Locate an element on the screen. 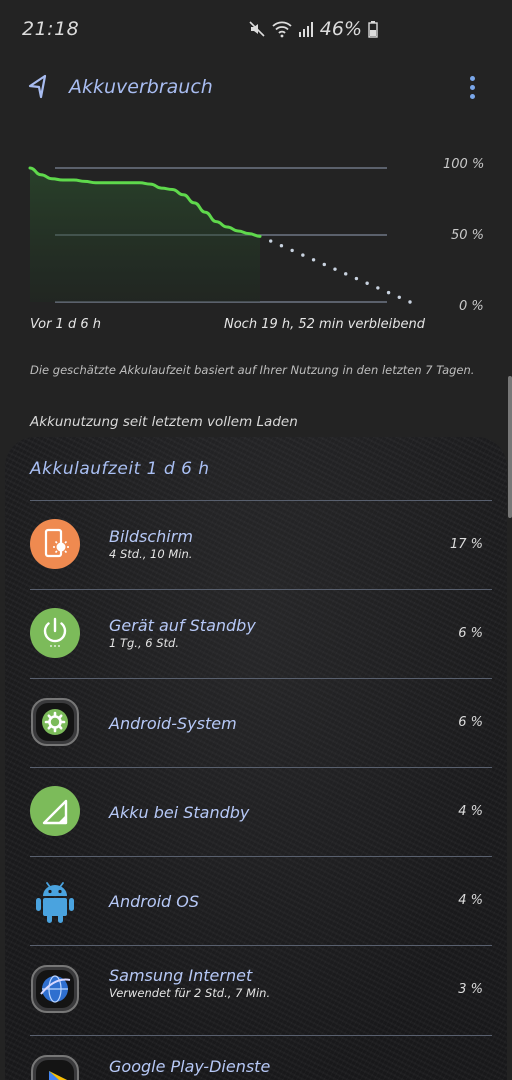  battery-chart-svg is located at coordinates (220, 235).